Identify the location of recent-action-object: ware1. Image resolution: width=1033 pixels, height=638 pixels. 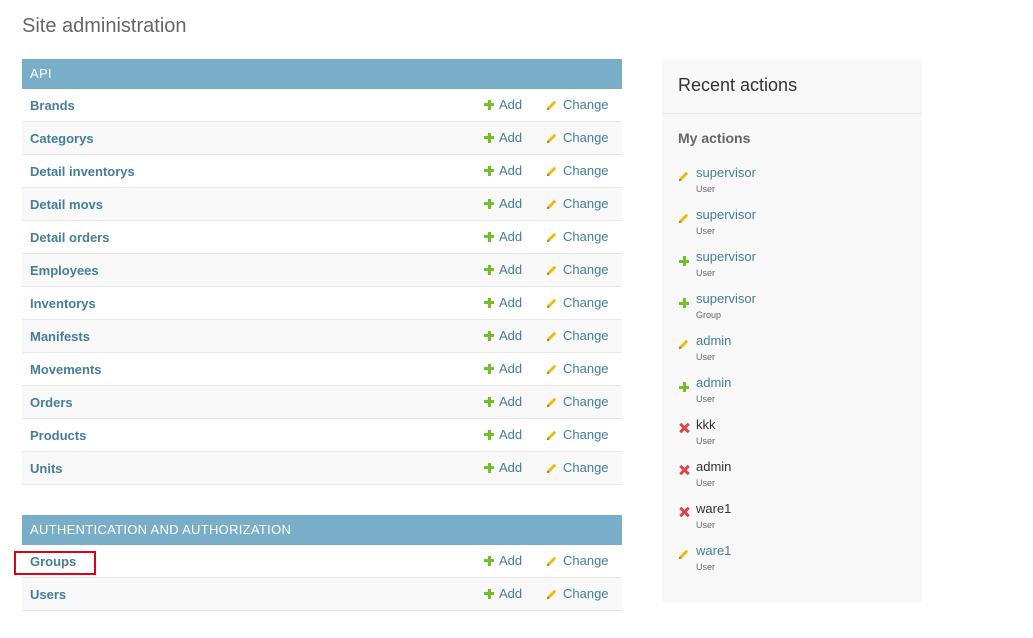
(713, 550).